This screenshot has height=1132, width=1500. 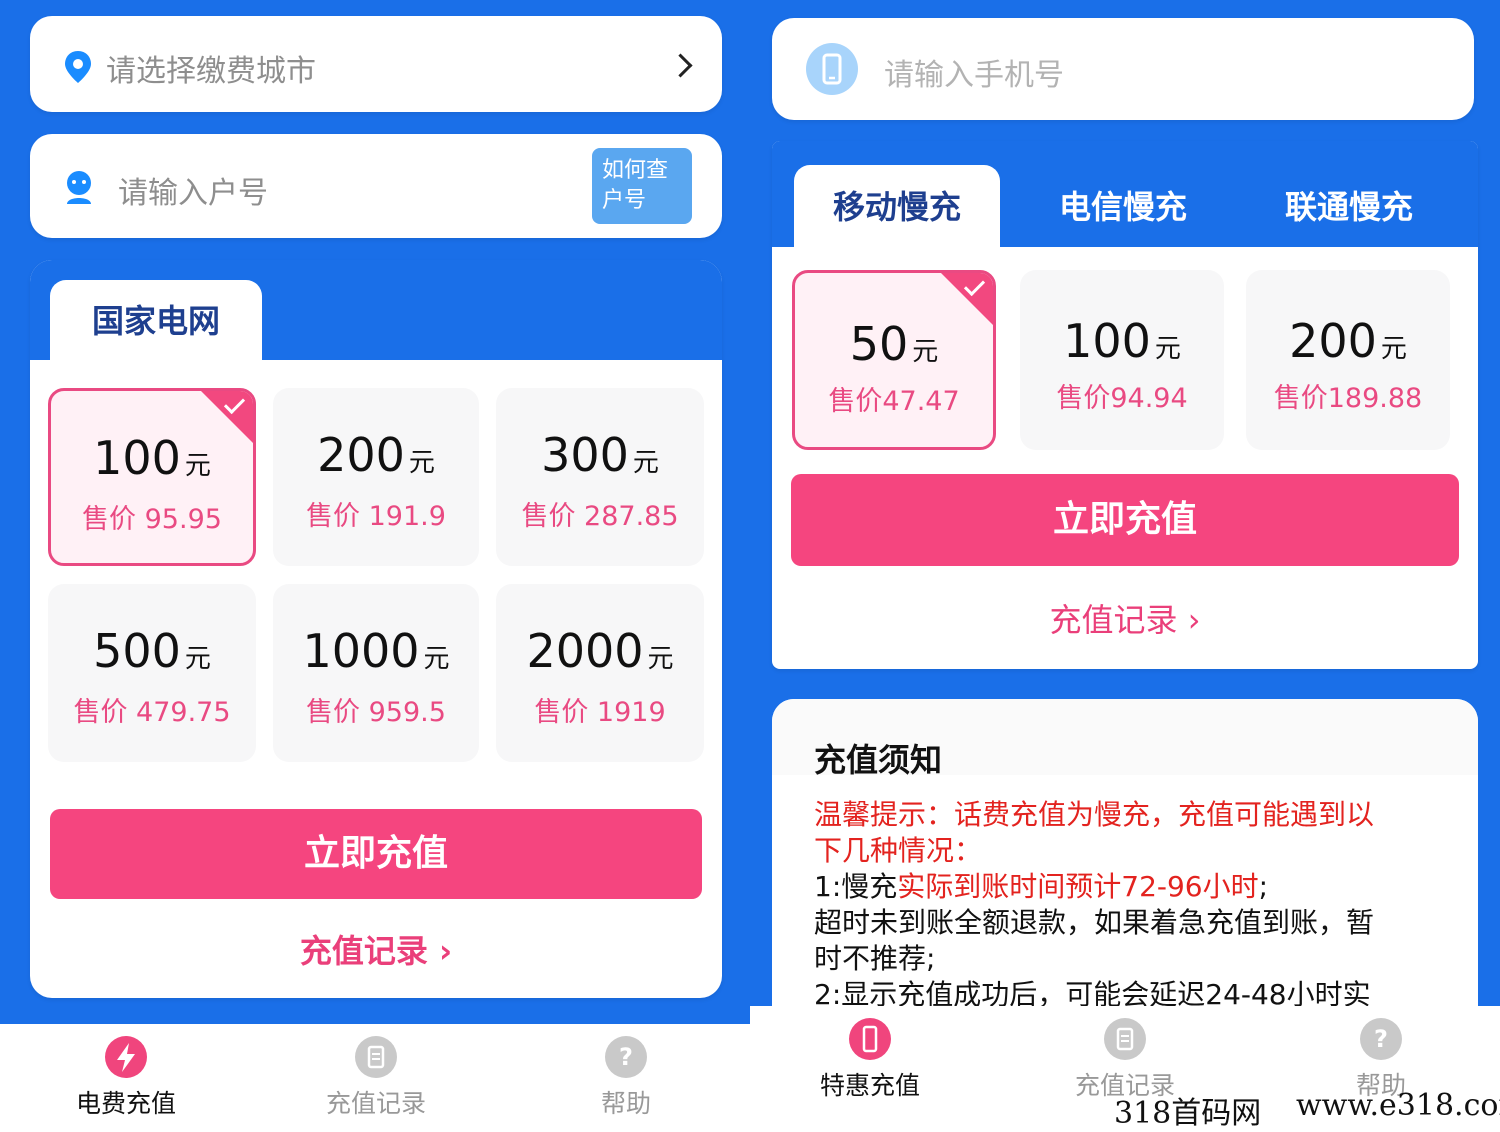 I want to click on sale-price: 售价94.94, so click(x=1122, y=398).